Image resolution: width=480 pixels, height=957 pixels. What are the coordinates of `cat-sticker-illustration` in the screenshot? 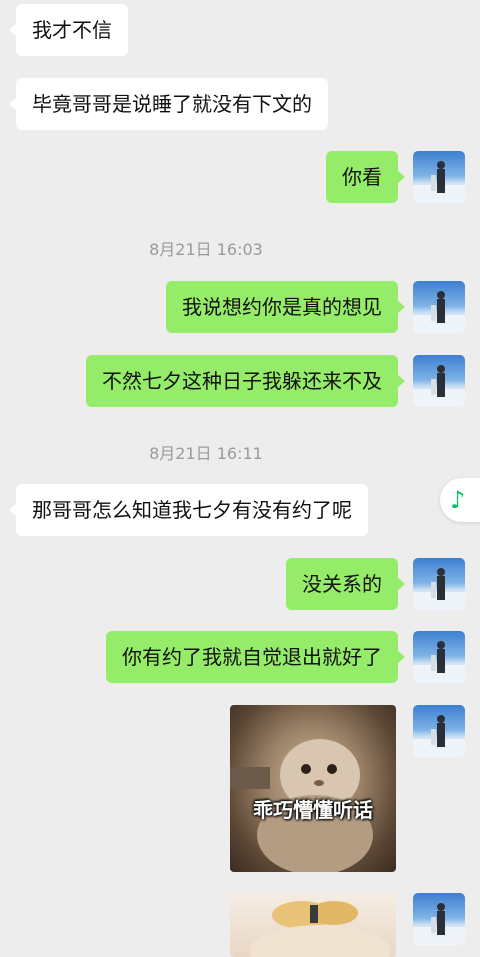 It's located at (301, 805).